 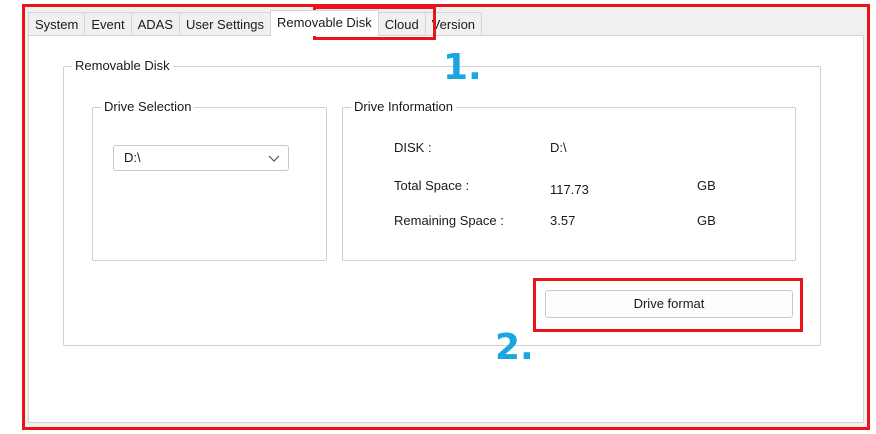 What do you see at coordinates (514, 347) in the screenshot?
I see `step-2-label: 2.` at bounding box center [514, 347].